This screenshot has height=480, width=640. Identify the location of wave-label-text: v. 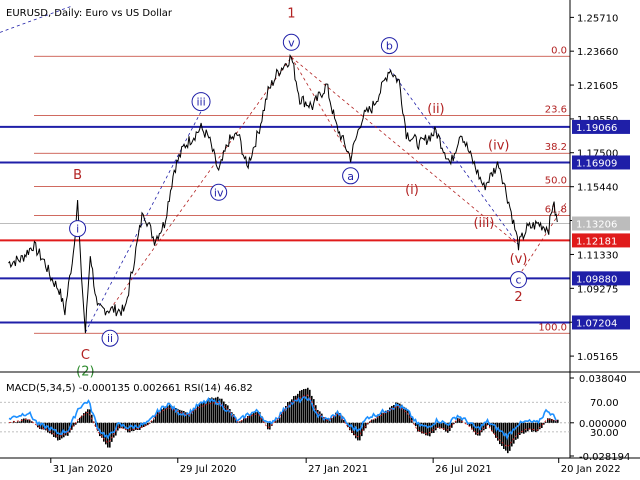
(291, 42).